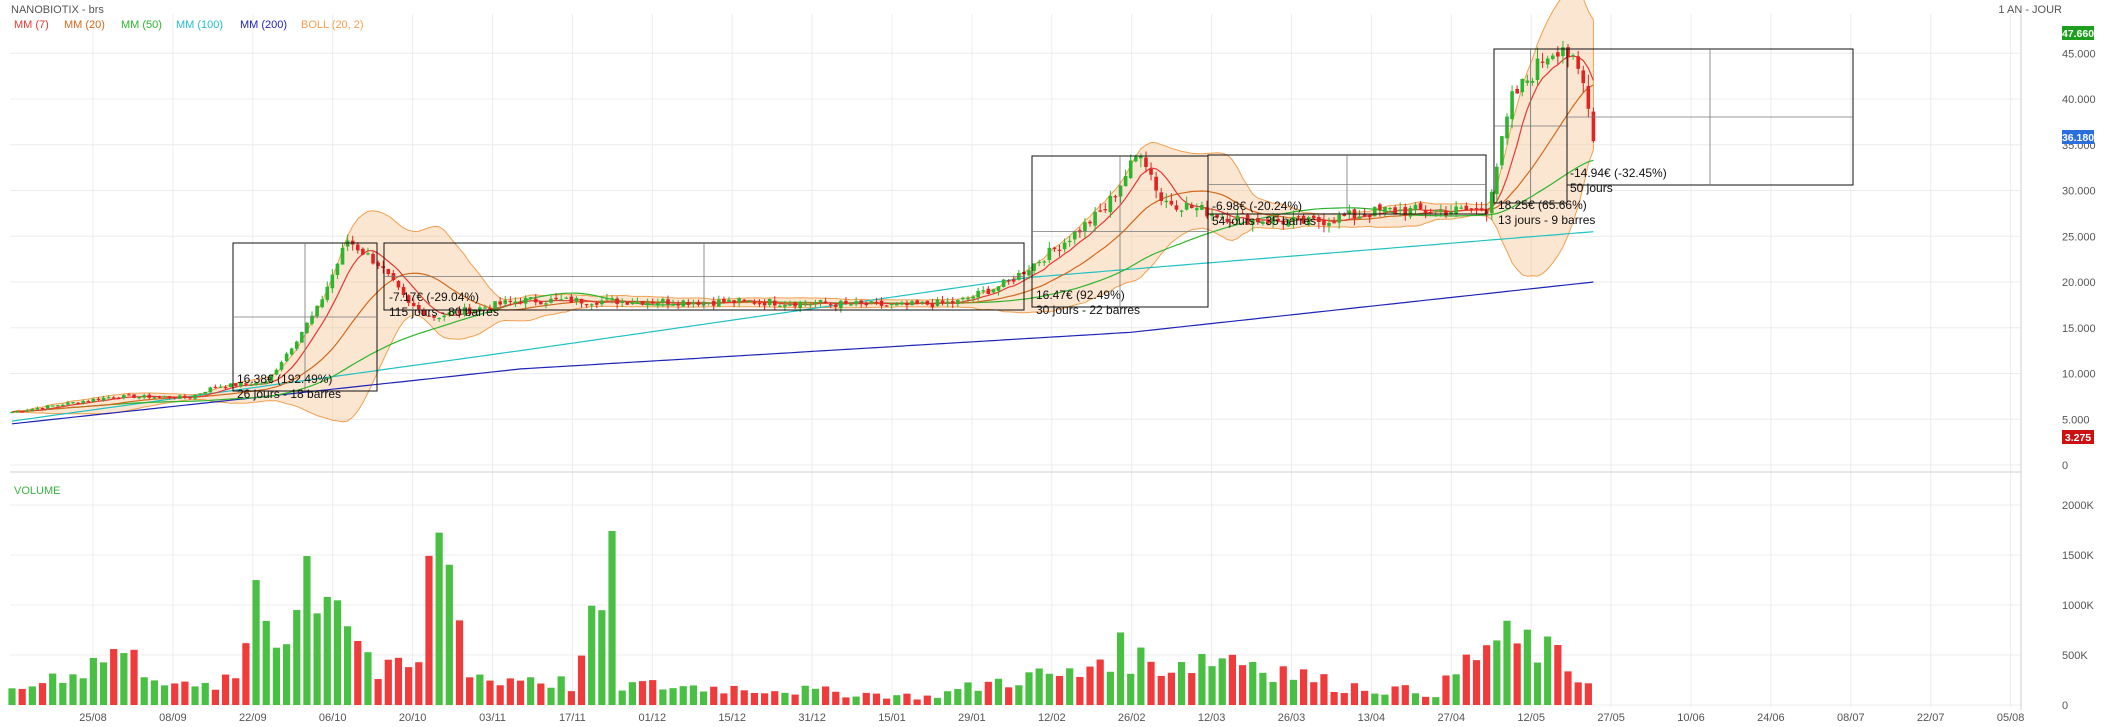 Image resolution: width=2104 pixels, height=727 pixels. Describe the element at coordinates (492, 718) in the screenshot. I see `x-tick-label: 03/11` at that location.